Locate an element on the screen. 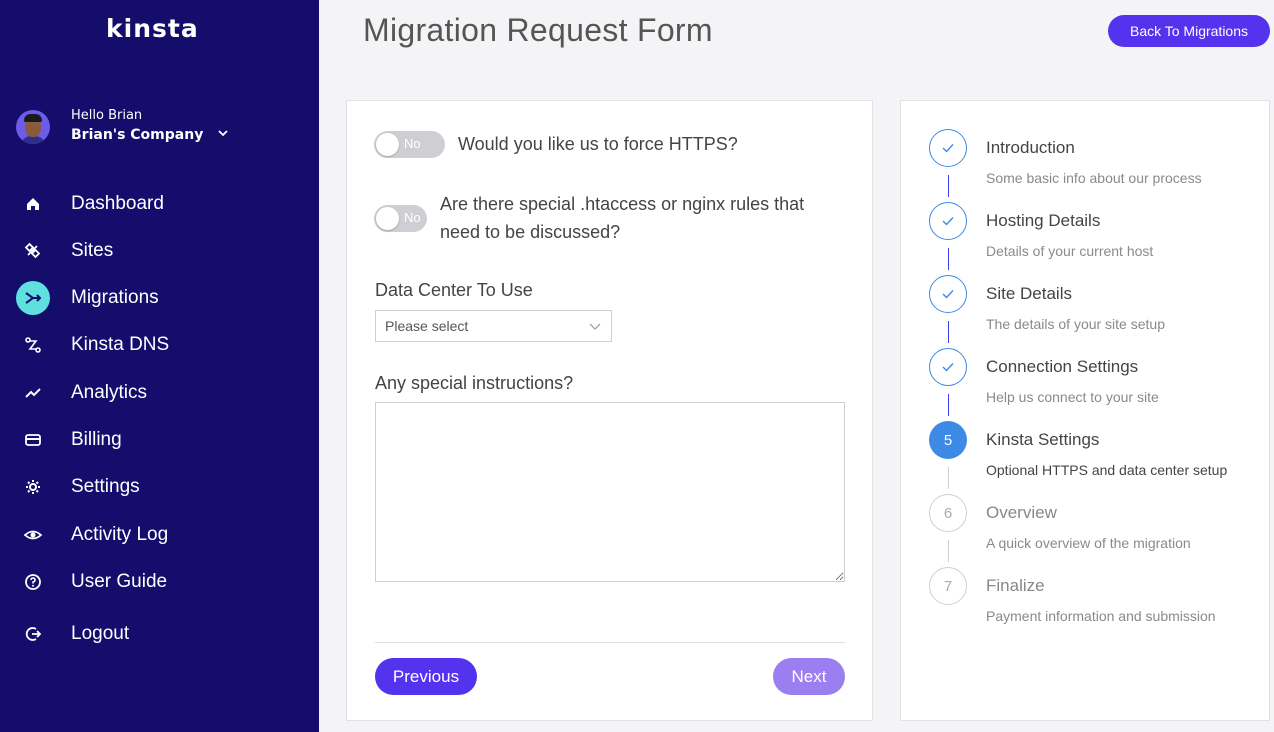 The image size is (1274, 732). force-https-toggle: No is located at coordinates (409, 144).